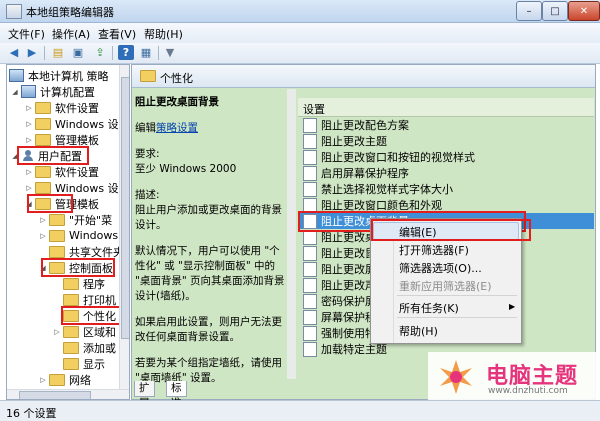  What do you see at coordinates (26, 34) in the screenshot?
I see `menu-file: 文件(F)` at bounding box center [26, 34].